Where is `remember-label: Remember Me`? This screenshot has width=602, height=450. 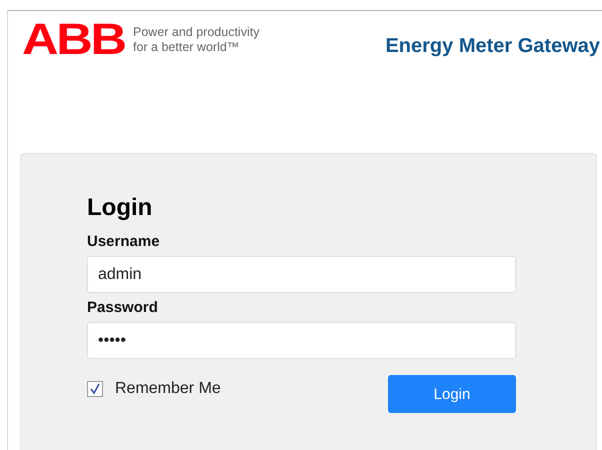 remember-label: Remember Me is located at coordinates (168, 389).